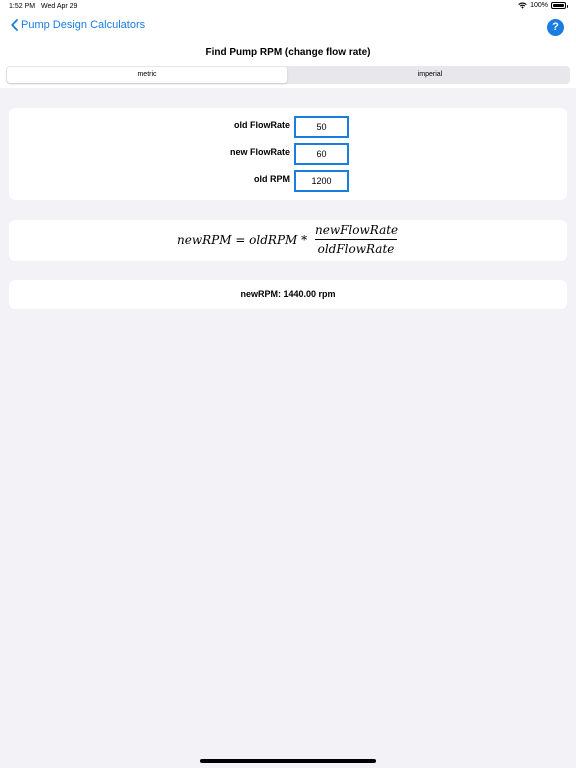 The image size is (576, 768). I want to click on new-flowrate-input: 60, so click(321, 154).